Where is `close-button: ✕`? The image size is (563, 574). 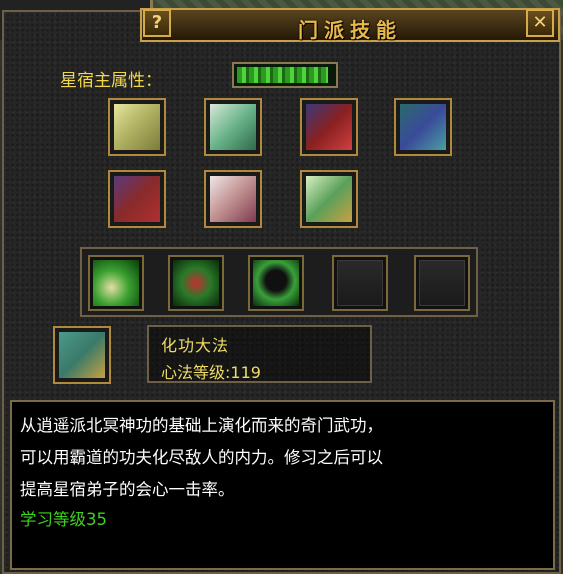
close-button: ✕ is located at coordinates (540, 23).